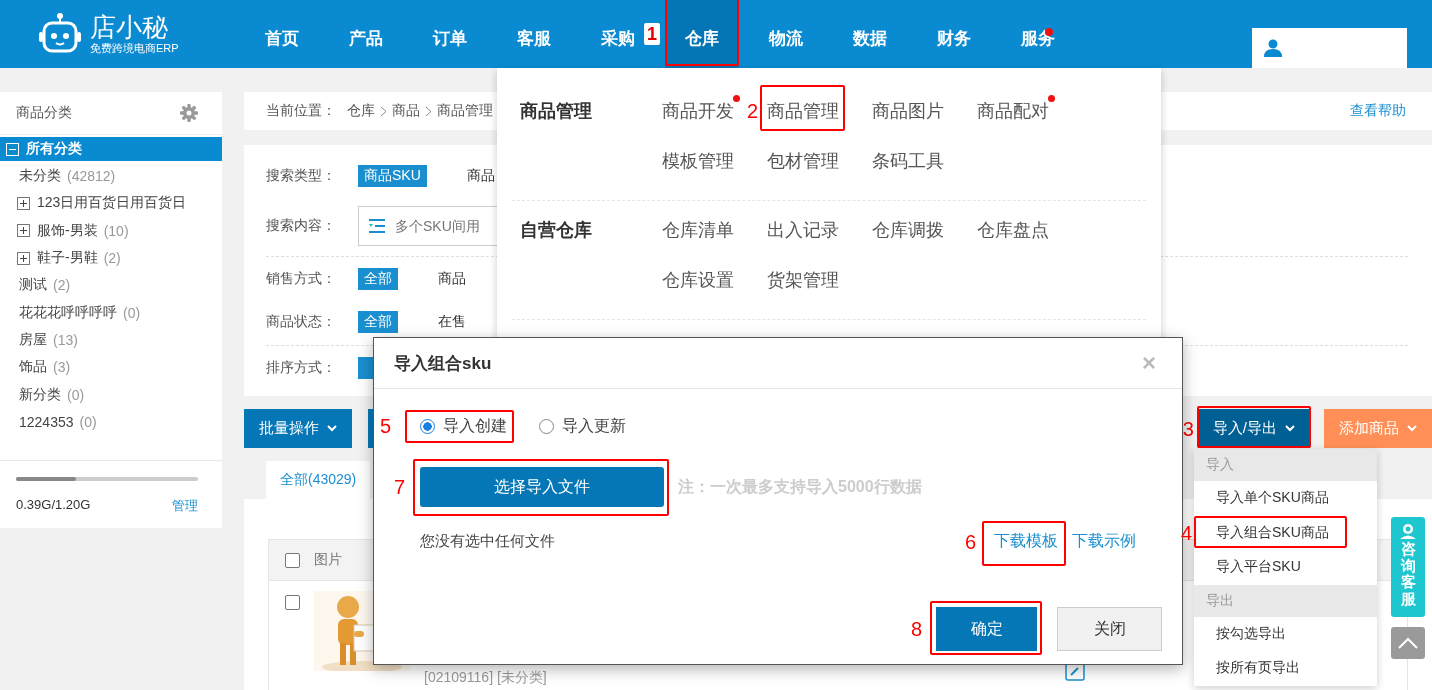 The width and height of the screenshot is (1432, 690). Describe the element at coordinates (485, 678) in the screenshot. I see `product-code: [02109116] [未分类]` at that location.